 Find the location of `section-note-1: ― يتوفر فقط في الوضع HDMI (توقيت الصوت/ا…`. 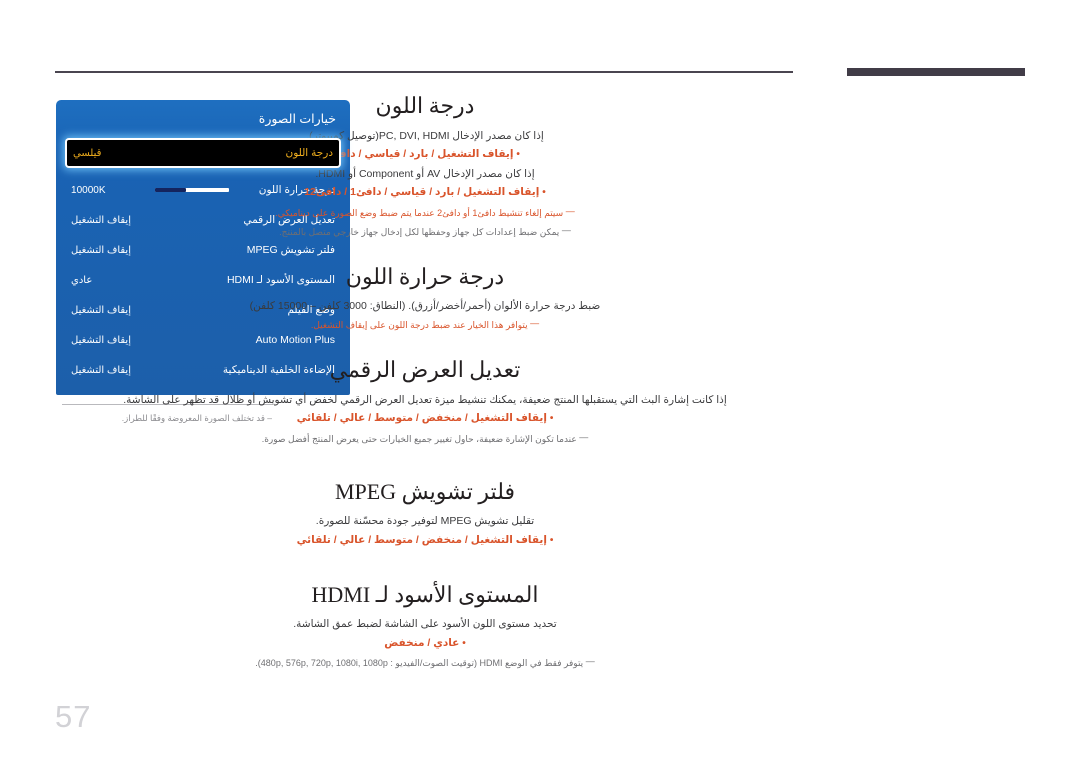

section-note-1: ― يتوفر فقط في الوضع HDMI (توقيت الصوت/ا… is located at coordinates (425, 662).